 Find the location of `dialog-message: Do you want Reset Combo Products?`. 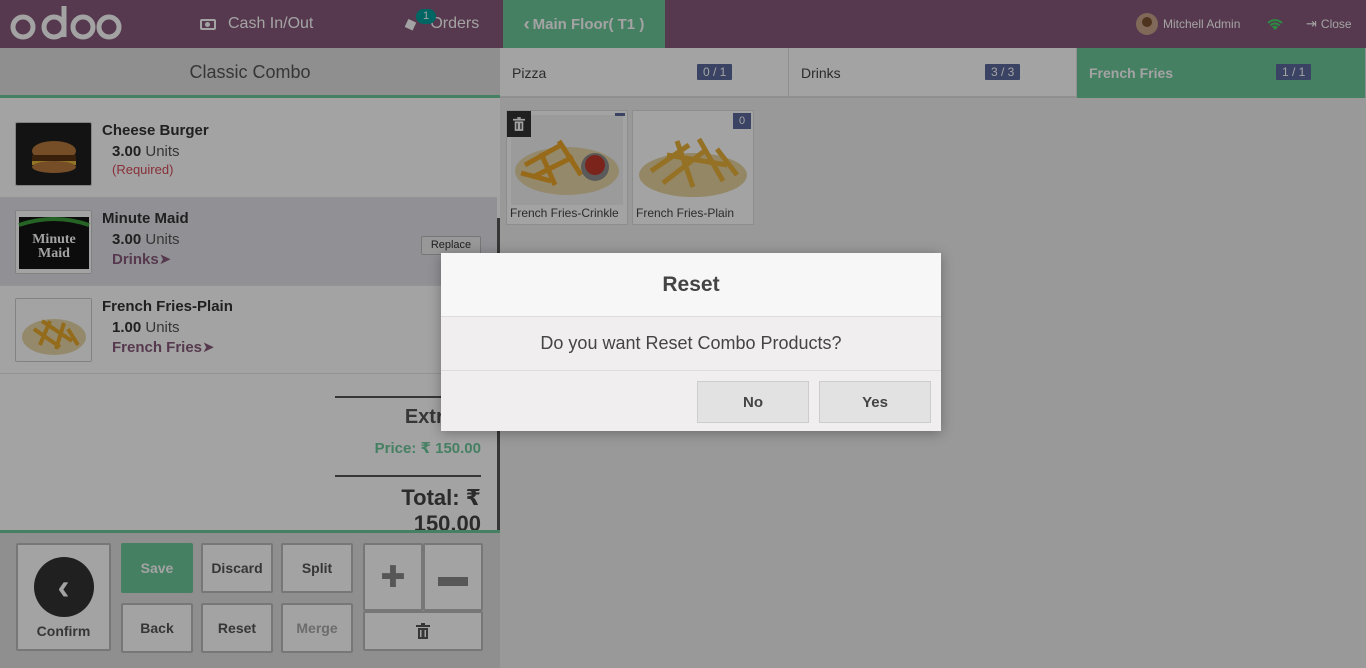

dialog-message: Do you want Reset Combo Products? is located at coordinates (691, 344).